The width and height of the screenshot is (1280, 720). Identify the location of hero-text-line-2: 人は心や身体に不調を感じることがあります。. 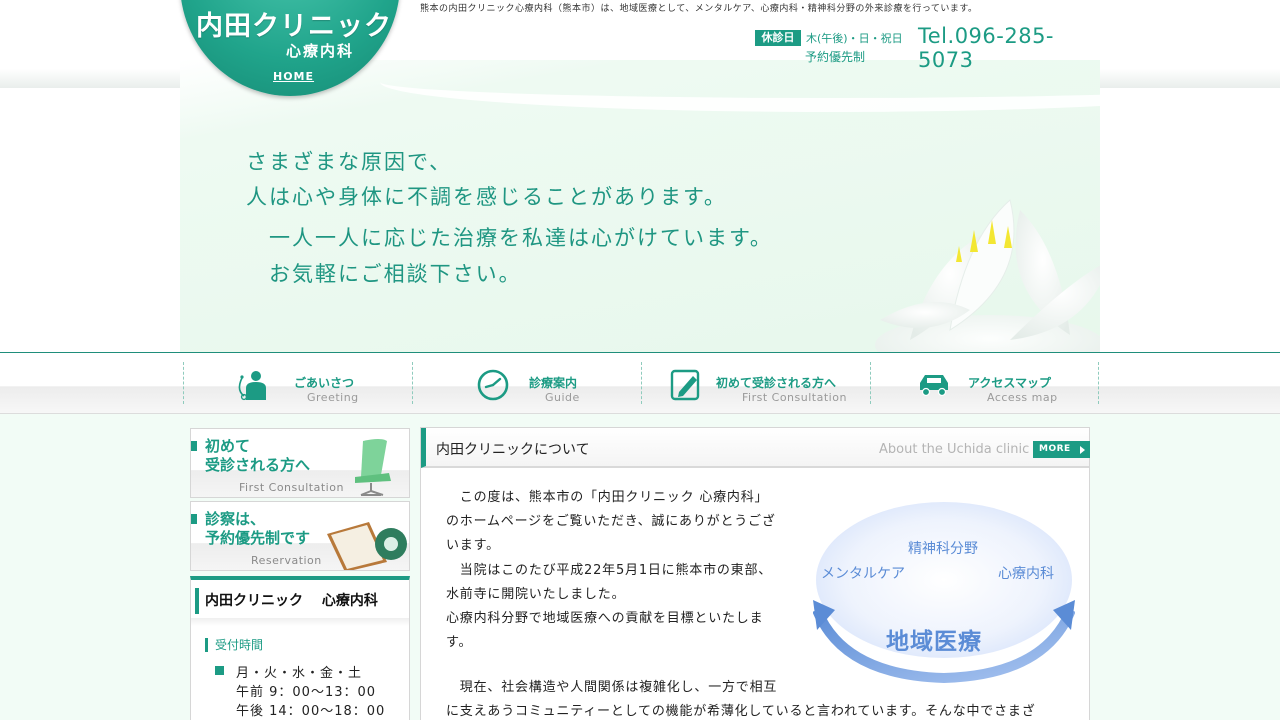
(486, 197).